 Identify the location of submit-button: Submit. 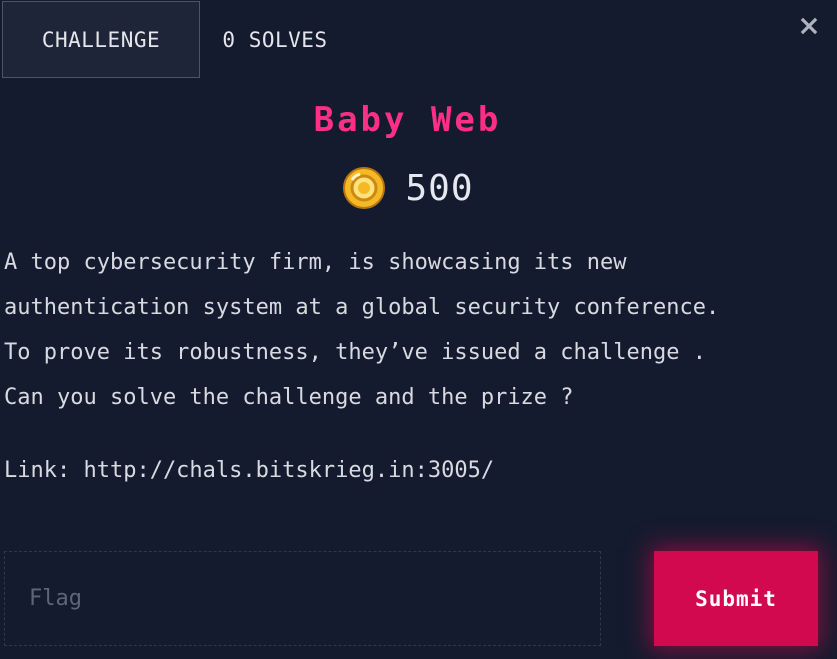
(736, 598).